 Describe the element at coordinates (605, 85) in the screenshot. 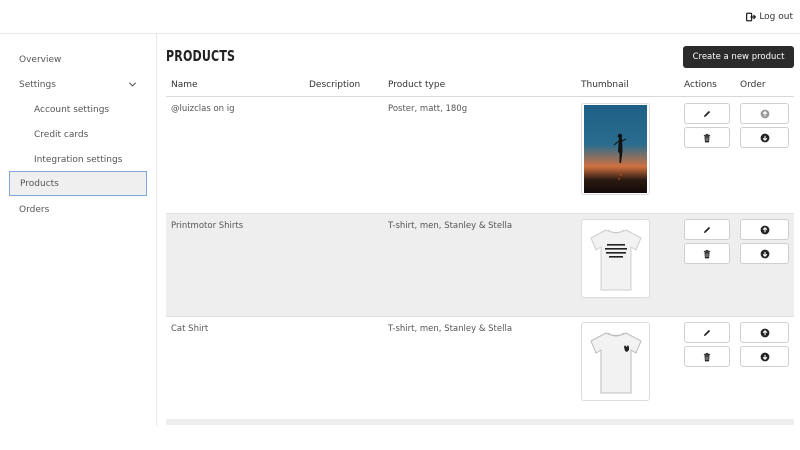

I see `column-header-thumbnail: Thumbnail` at that location.